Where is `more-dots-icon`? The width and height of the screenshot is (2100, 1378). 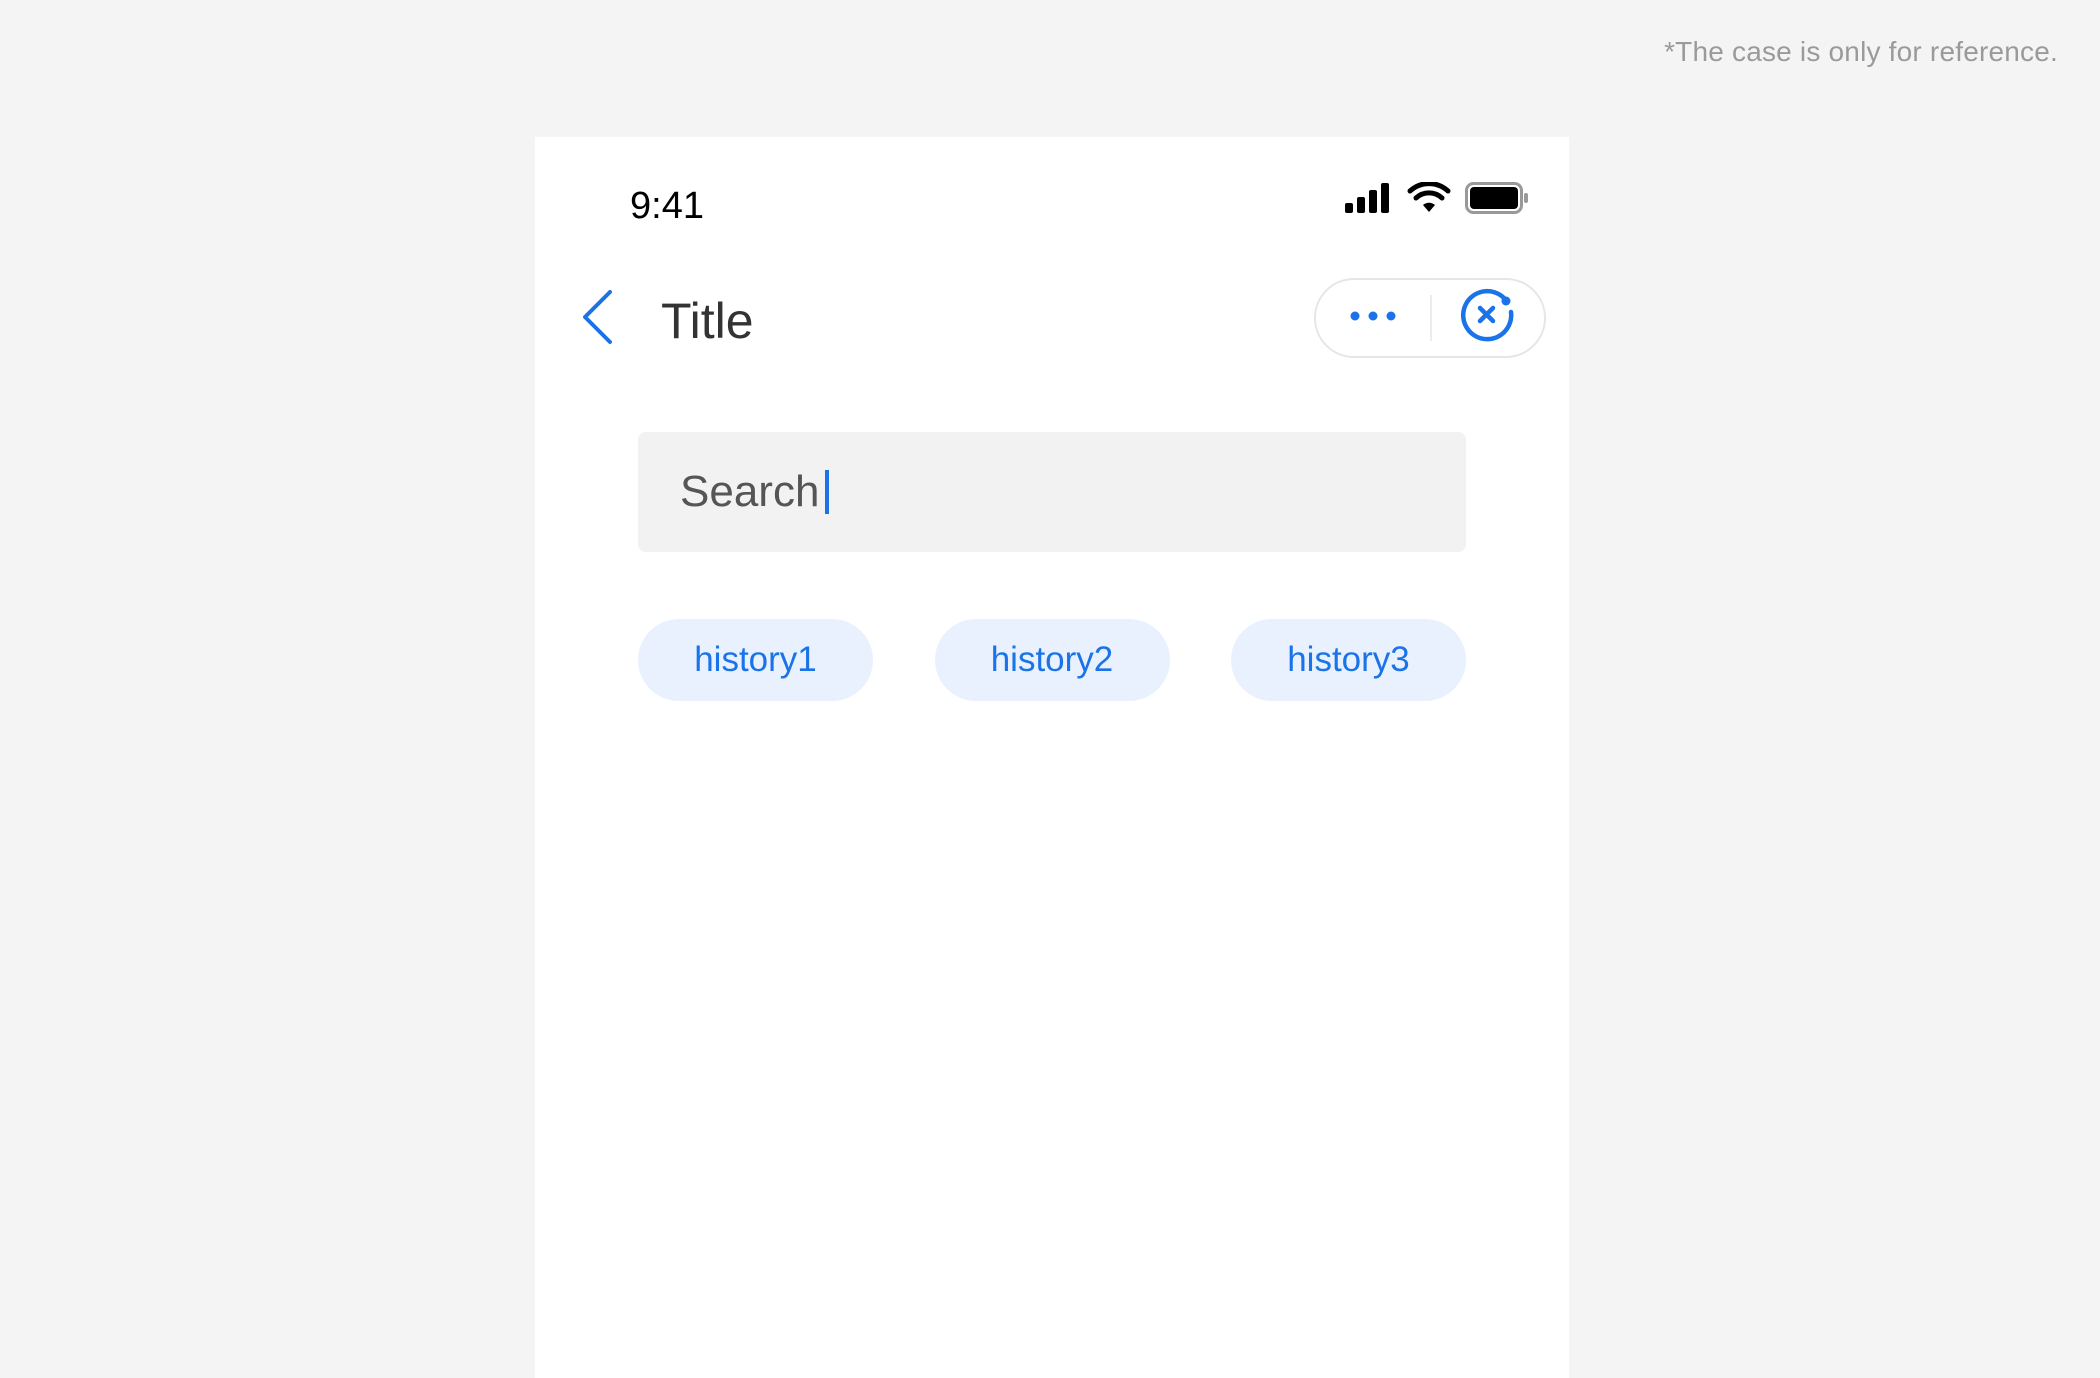
more-dots-icon is located at coordinates (1373, 318).